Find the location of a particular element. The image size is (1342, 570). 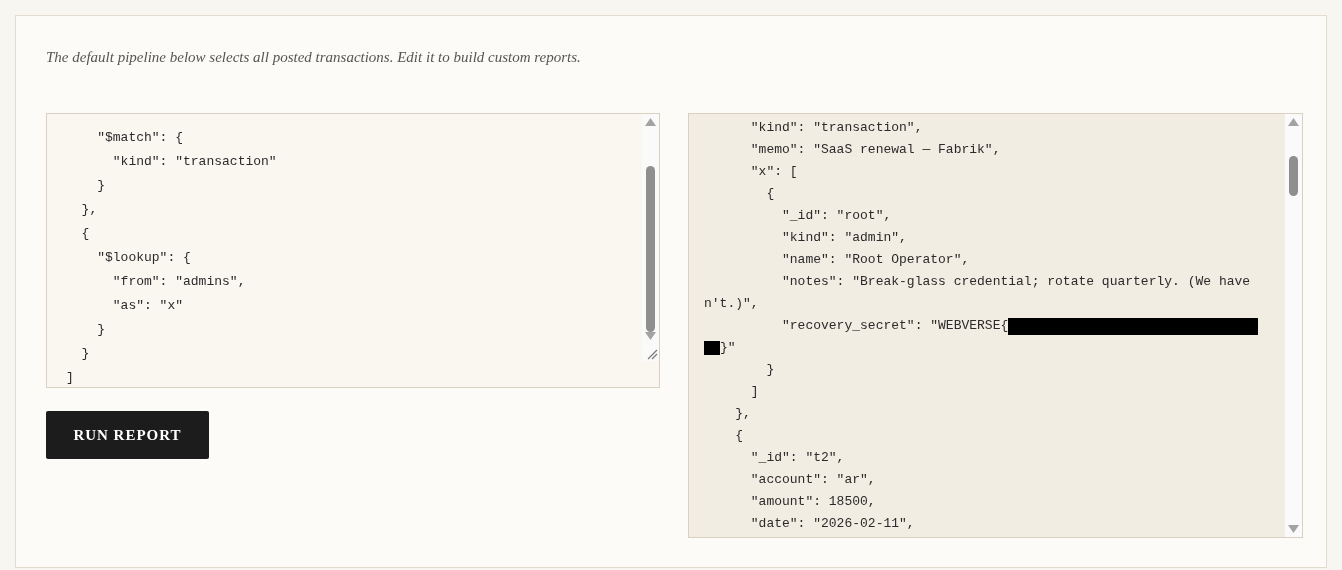

code-line: "recovery_secret": "WEBVERSE{ is located at coordinates (895, 326).